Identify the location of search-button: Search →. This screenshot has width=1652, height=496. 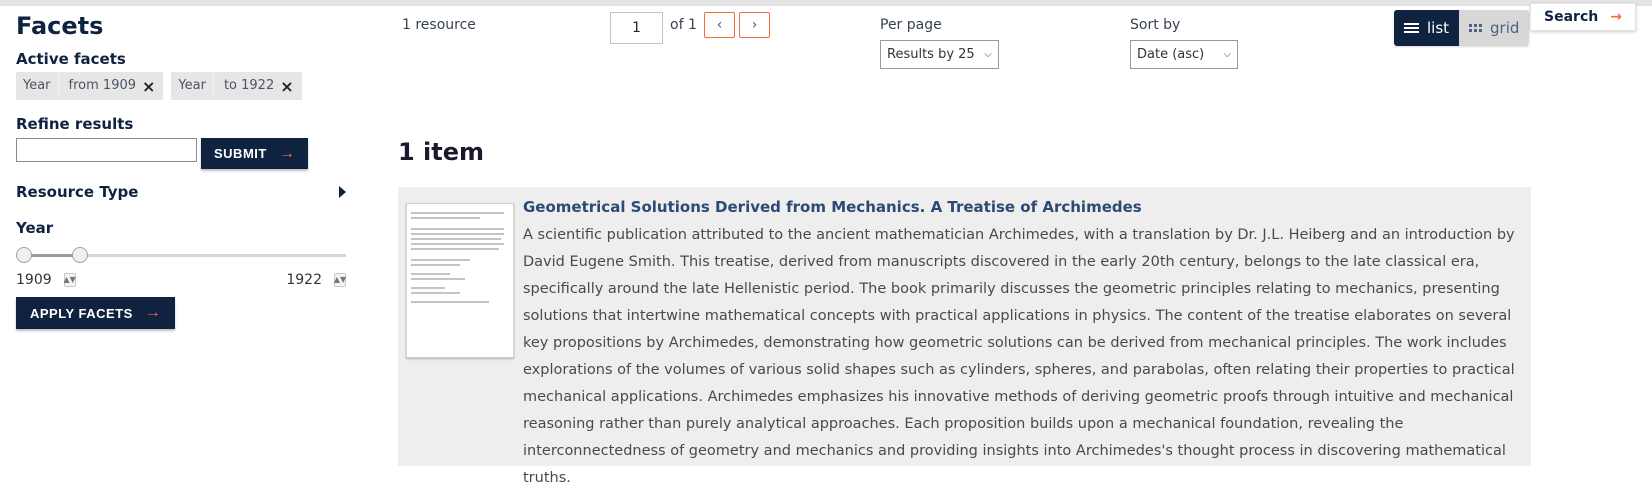
(1583, 17).